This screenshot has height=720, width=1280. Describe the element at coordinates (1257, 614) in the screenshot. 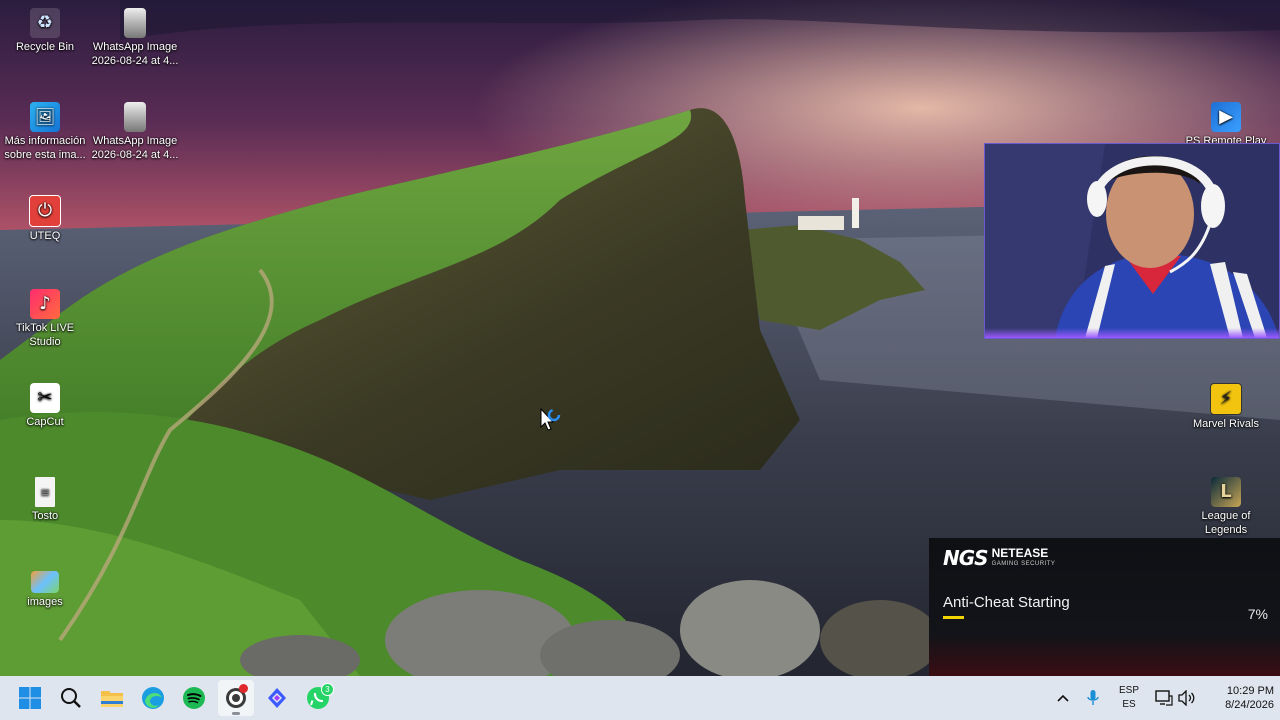

I see `anticheat-progress-percent: 7%` at that location.